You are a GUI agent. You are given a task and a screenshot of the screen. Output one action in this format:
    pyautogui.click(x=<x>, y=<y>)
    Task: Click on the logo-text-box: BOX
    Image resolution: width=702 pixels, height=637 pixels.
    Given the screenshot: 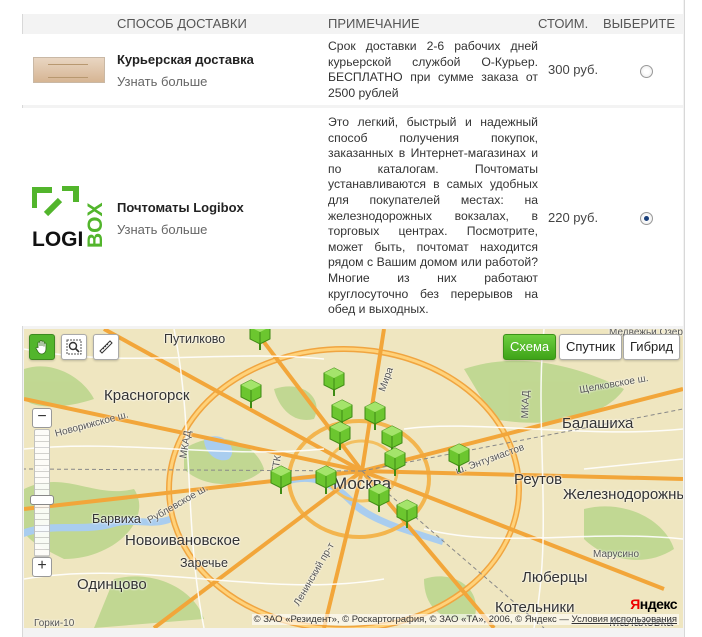 What is the action you would take?
    pyautogui.click(x=95, y=225)
    